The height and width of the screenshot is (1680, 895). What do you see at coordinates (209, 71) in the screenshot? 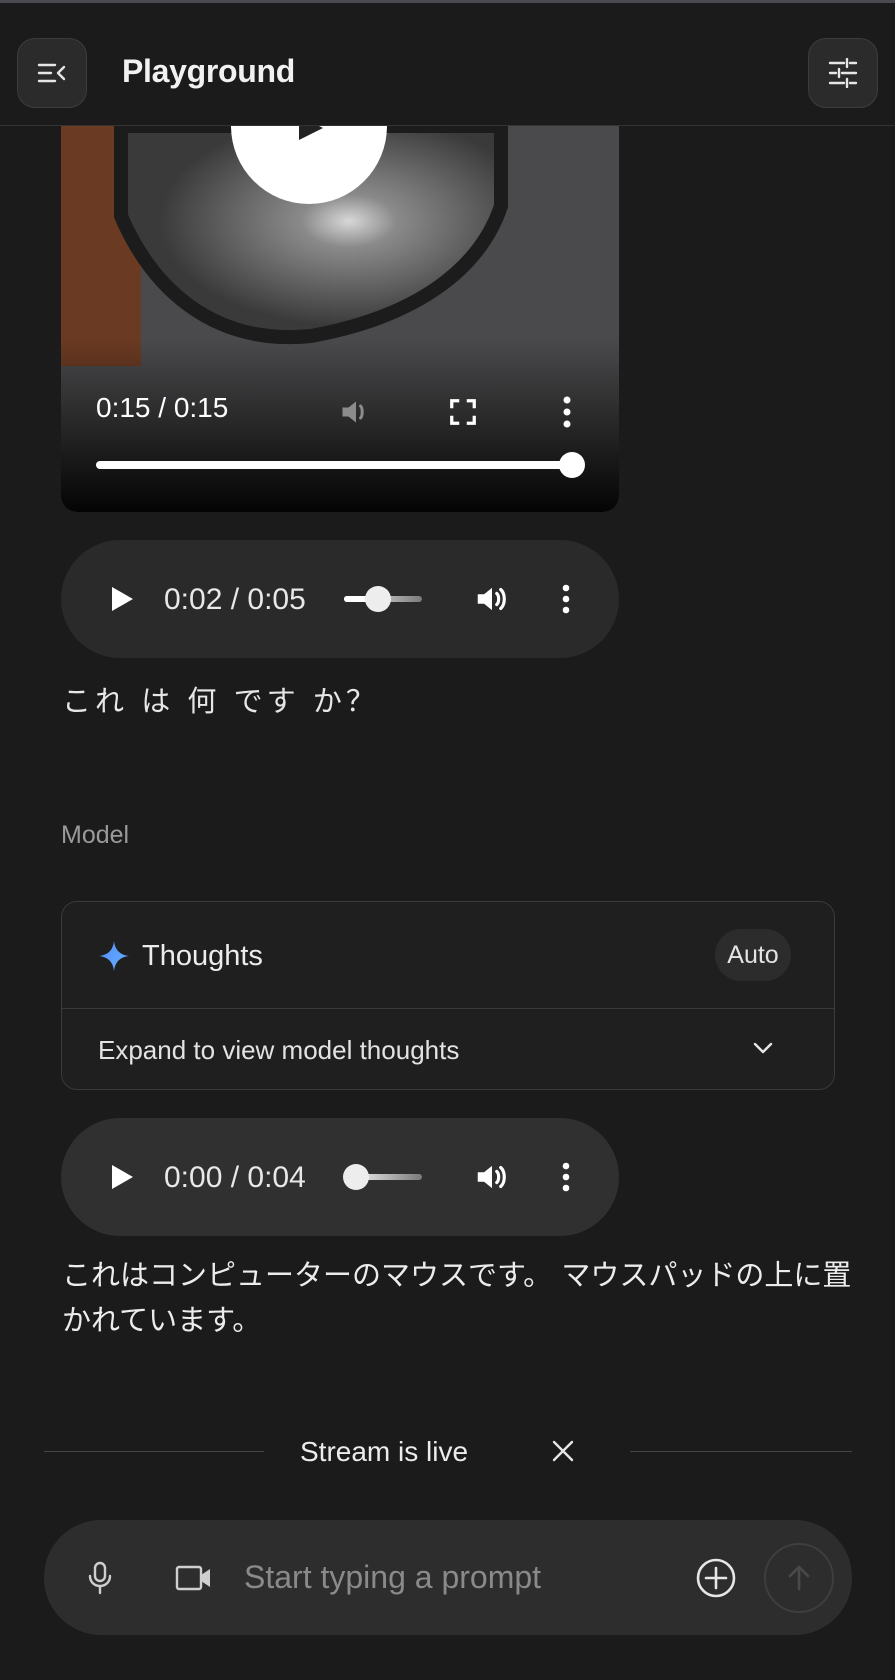
I see `page-title: Playground` at bounding box center [209, 71].